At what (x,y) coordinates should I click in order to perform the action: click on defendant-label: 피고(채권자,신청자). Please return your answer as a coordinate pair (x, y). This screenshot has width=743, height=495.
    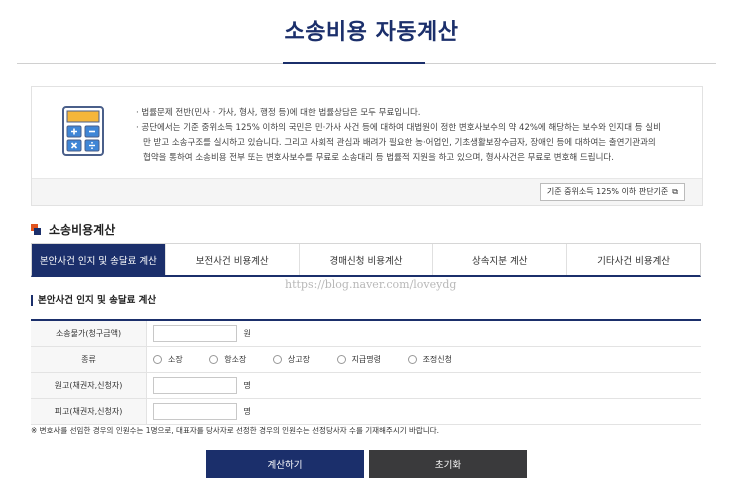
    Looking at the image, I should click on (89, 411).